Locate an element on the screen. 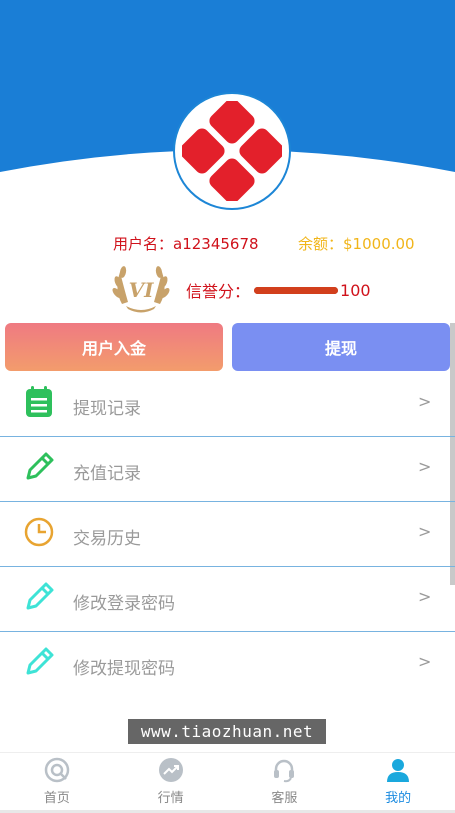  clock-icon is located at coordinates (39, 532).